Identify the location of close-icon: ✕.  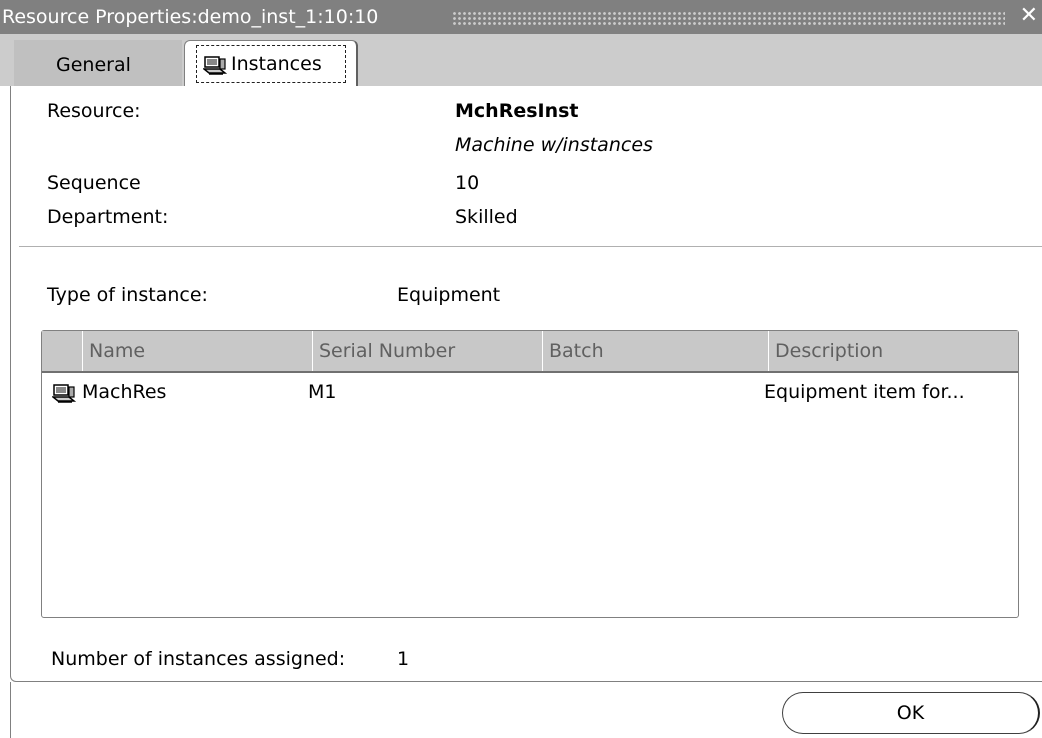
(1029, 16).